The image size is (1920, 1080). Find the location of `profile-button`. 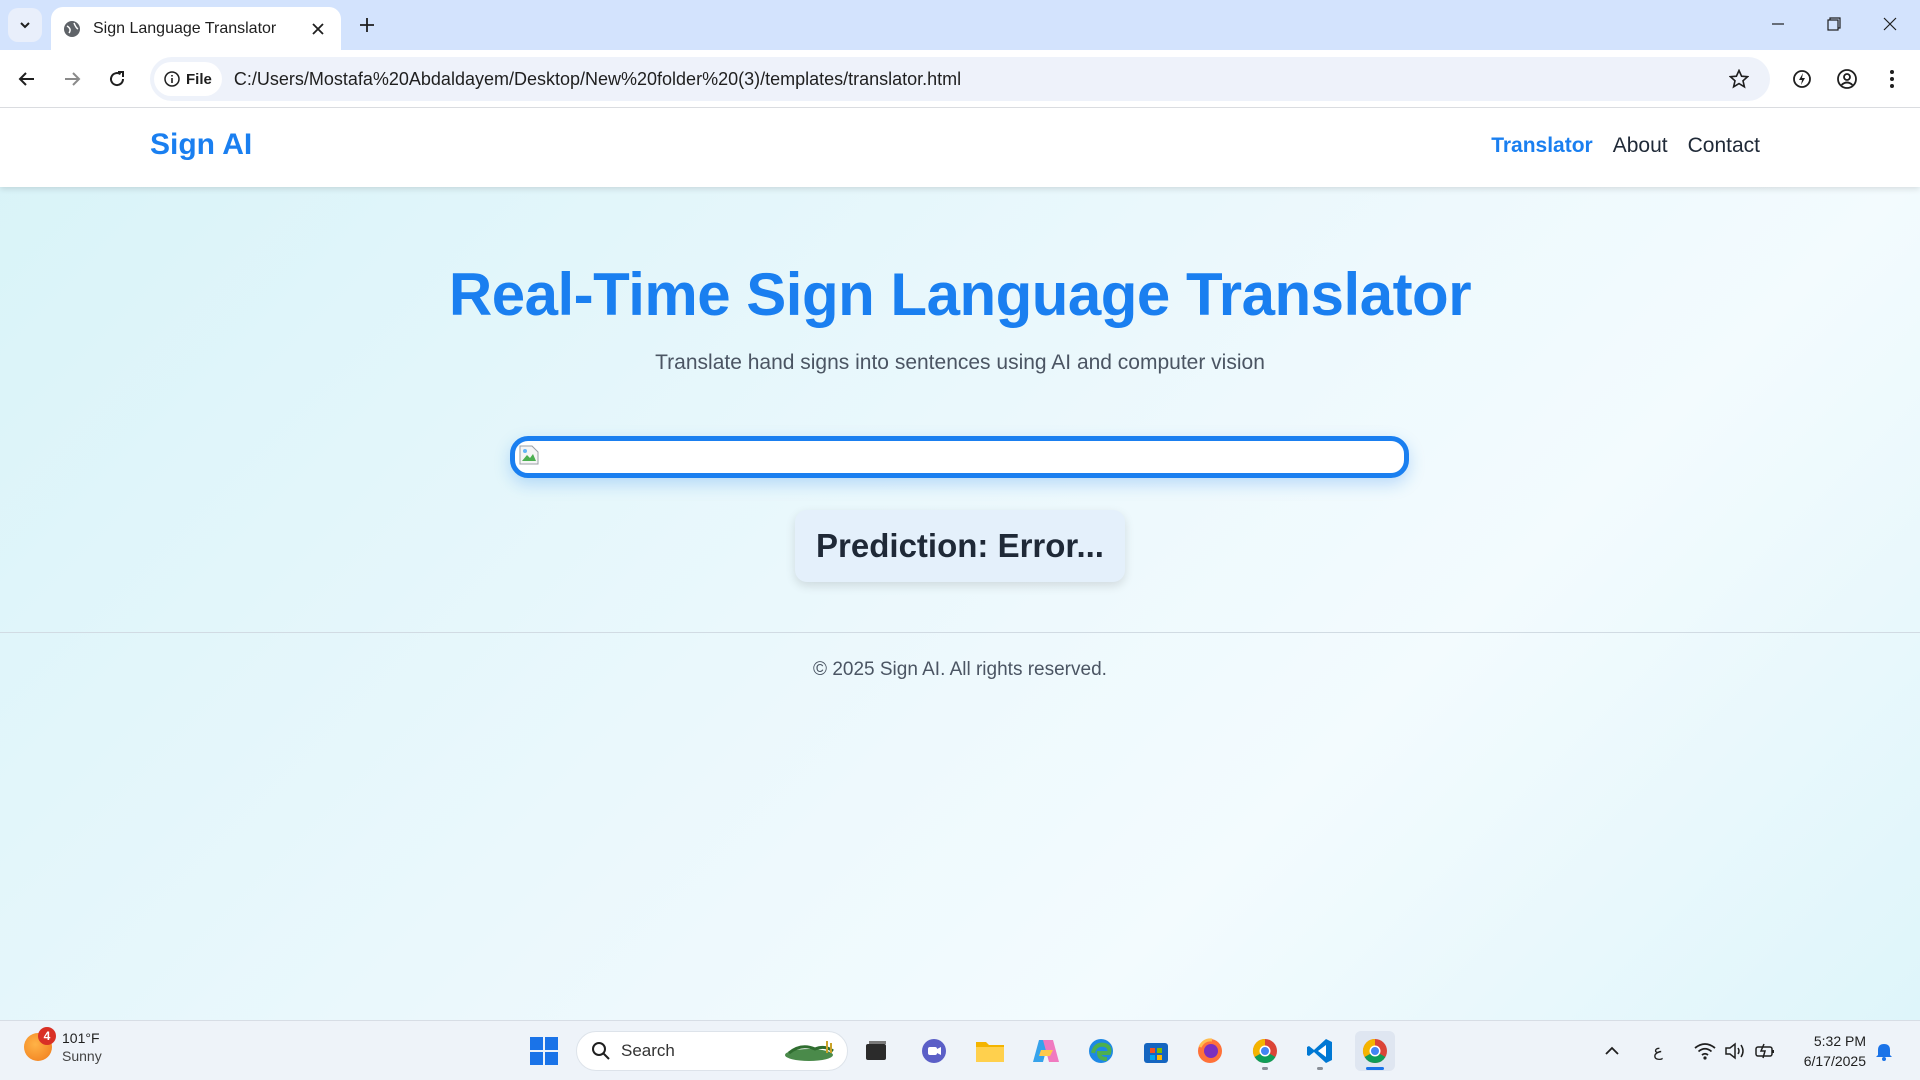

profile-button is located at coordinates (1847, 79).